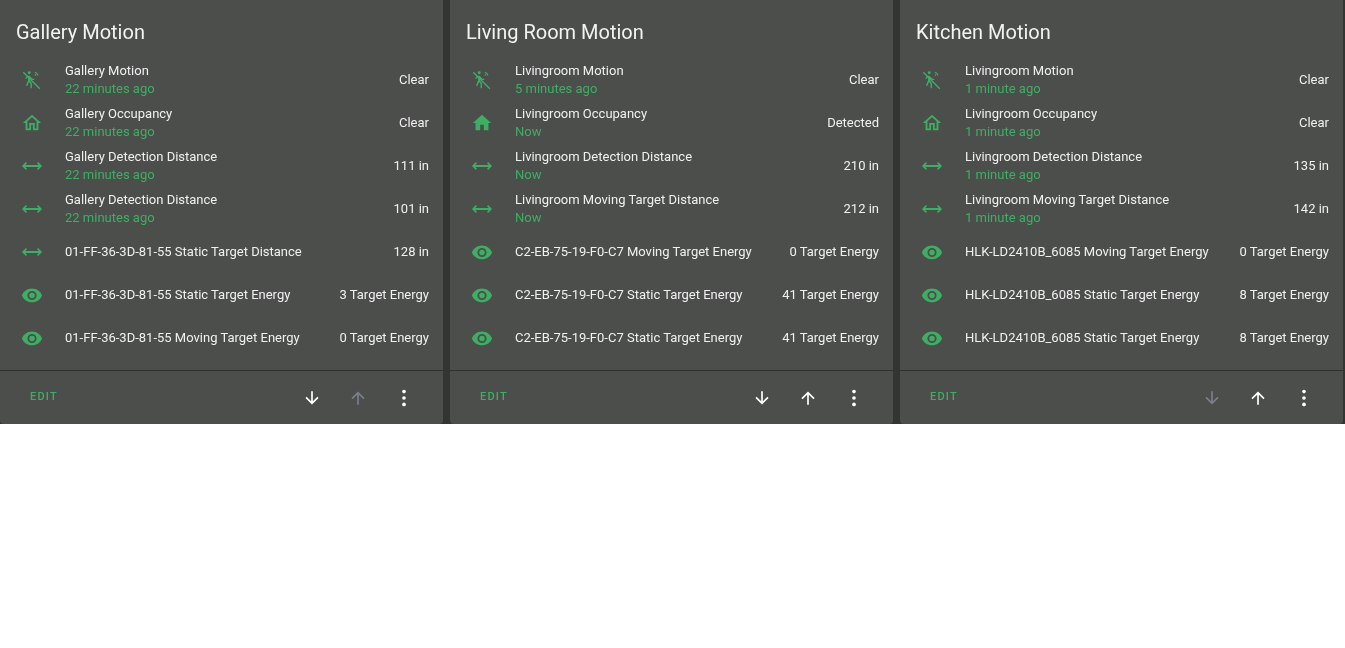 This screenshot has height=648, width=1345. I want to click on entity-state: Detected, so click(853, 122).